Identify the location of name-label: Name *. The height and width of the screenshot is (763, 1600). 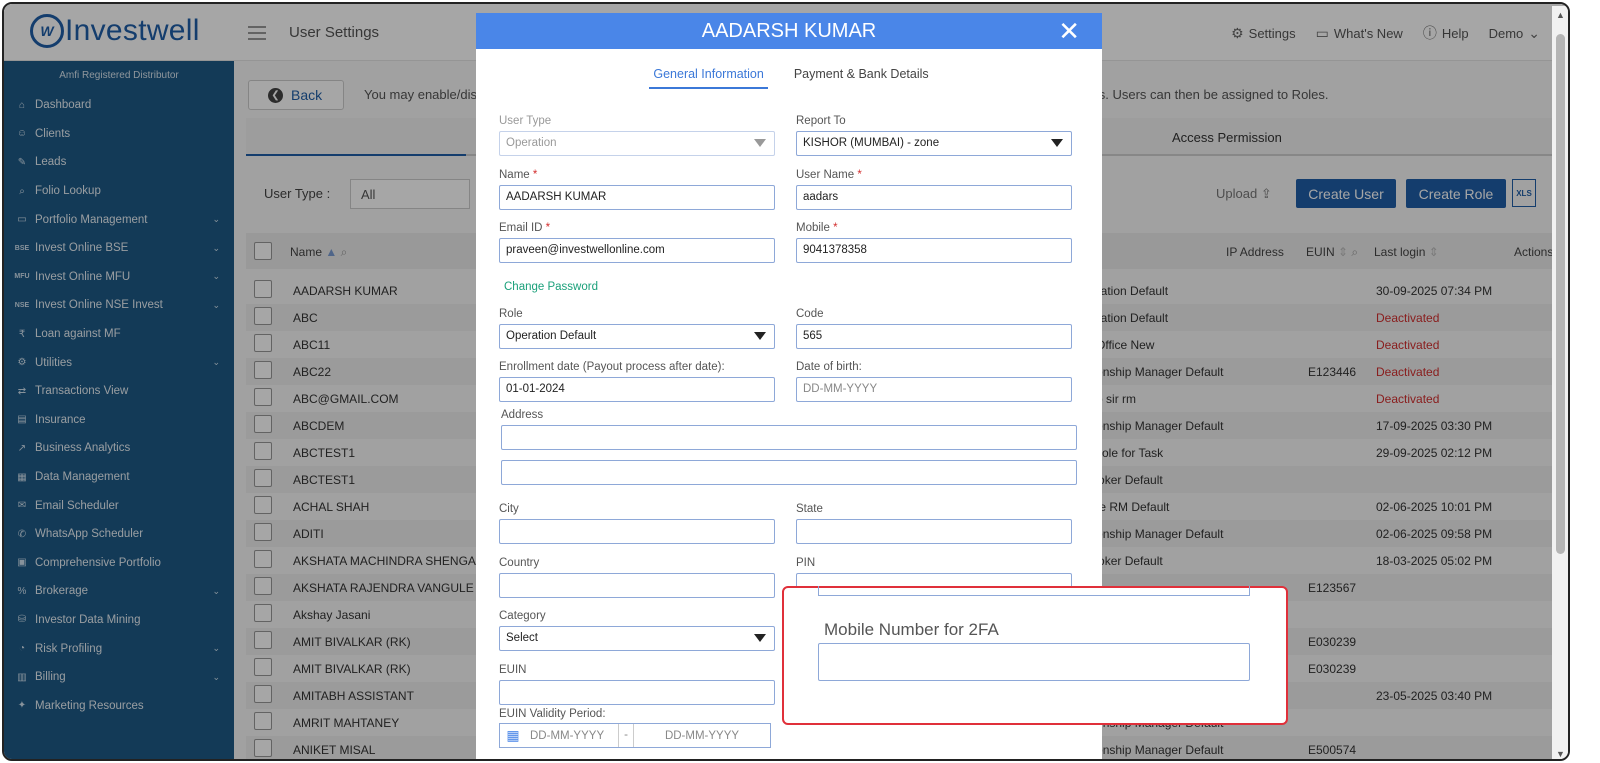
(637, 175).